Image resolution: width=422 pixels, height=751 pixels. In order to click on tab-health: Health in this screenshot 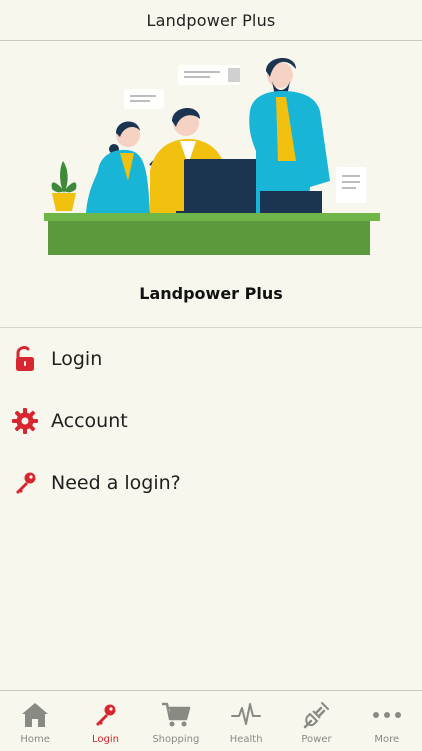, I will do `click(246, 721)`.